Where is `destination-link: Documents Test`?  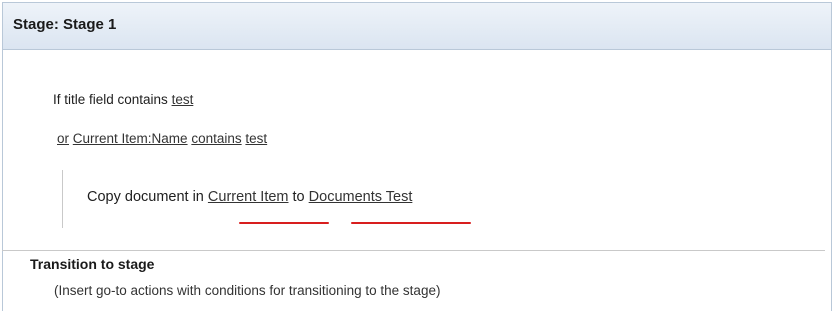 destination-link: Documents Test is located at coordinates (361, 197).